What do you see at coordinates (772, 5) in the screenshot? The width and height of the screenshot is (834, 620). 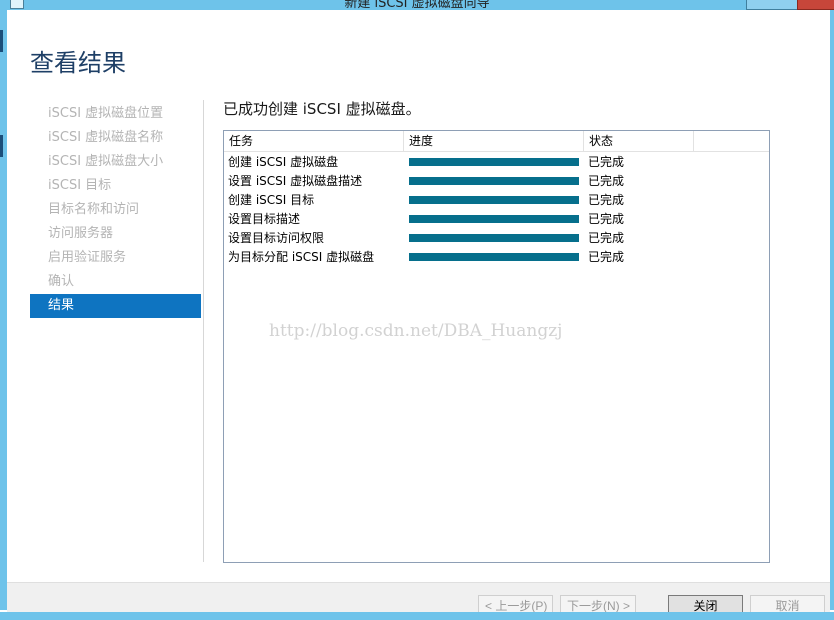 I see `minimize-button` at bounding box center [772, 5].